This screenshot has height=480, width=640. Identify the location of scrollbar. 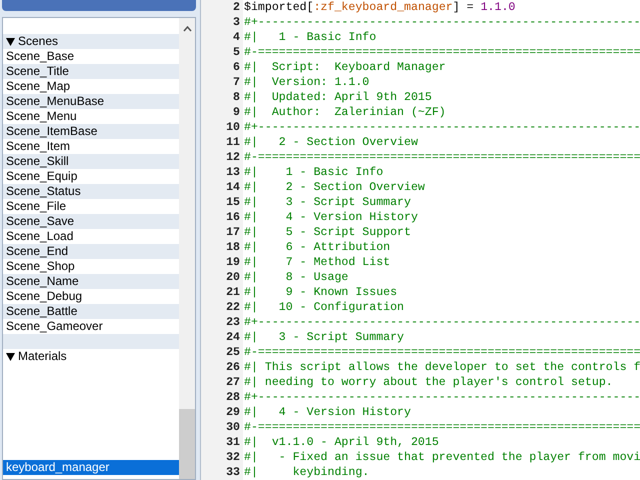
(187, 248).